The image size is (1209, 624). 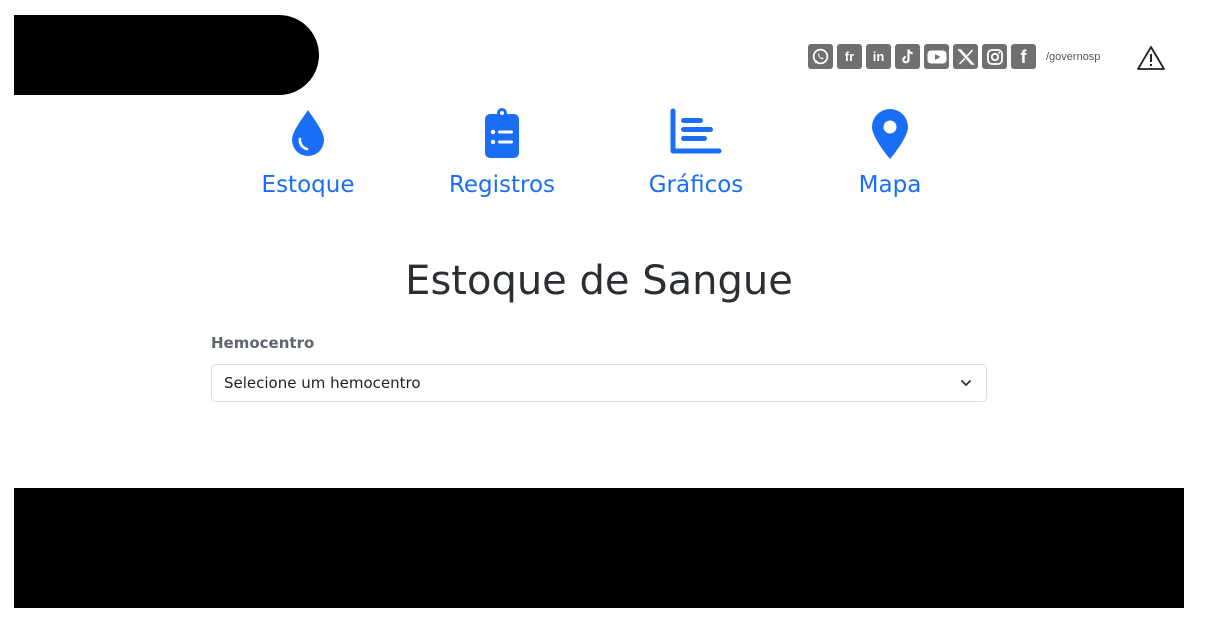 What do you see at coordinates (890, 136) in the screenshot?
I see `map-pin-icon` at bounding box center [890, 136].